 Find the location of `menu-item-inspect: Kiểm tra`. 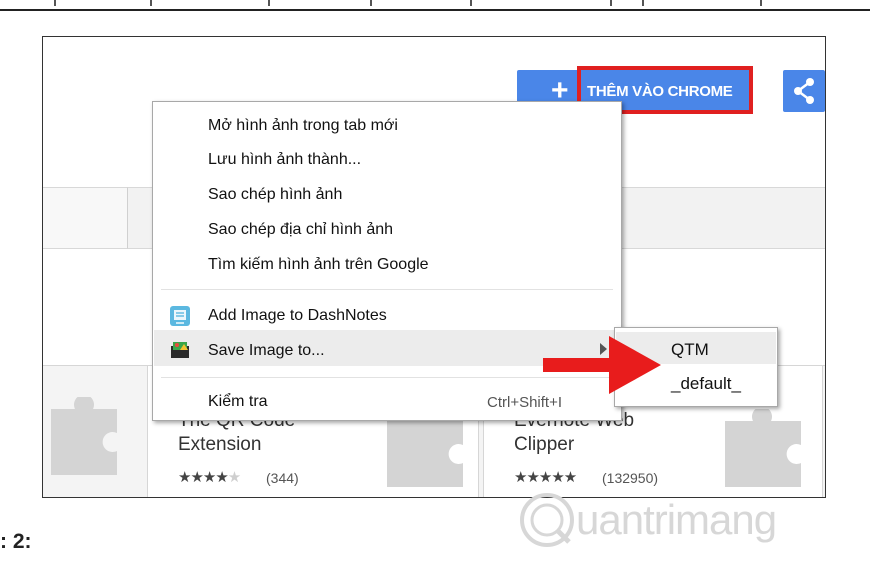

menu-item-inspect: Kiểm tra is located at coordinates (238, 402).